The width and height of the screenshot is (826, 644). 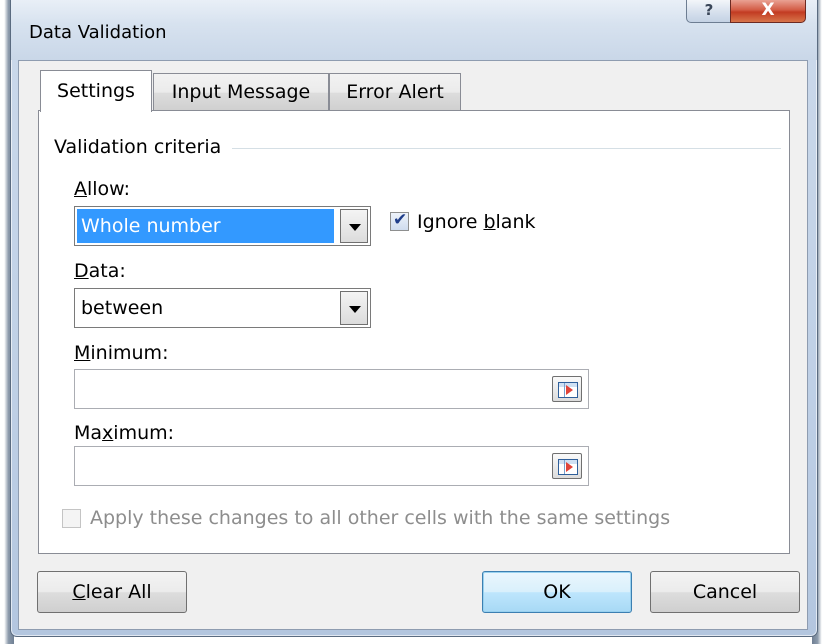 I want to click on tab-settings: Settings, so click(x=96, y=91).